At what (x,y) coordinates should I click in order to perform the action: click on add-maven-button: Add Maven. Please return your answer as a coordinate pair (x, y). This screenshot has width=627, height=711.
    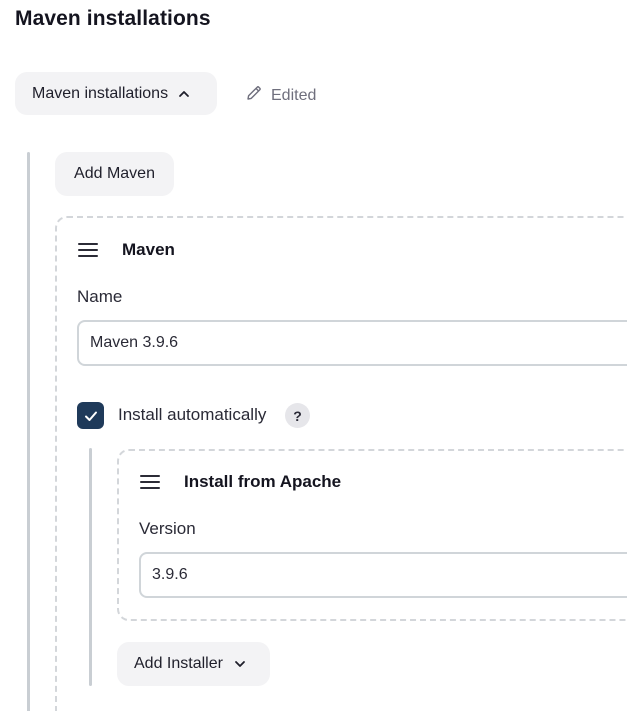
    Looking at the image, I should click on (114, 174).